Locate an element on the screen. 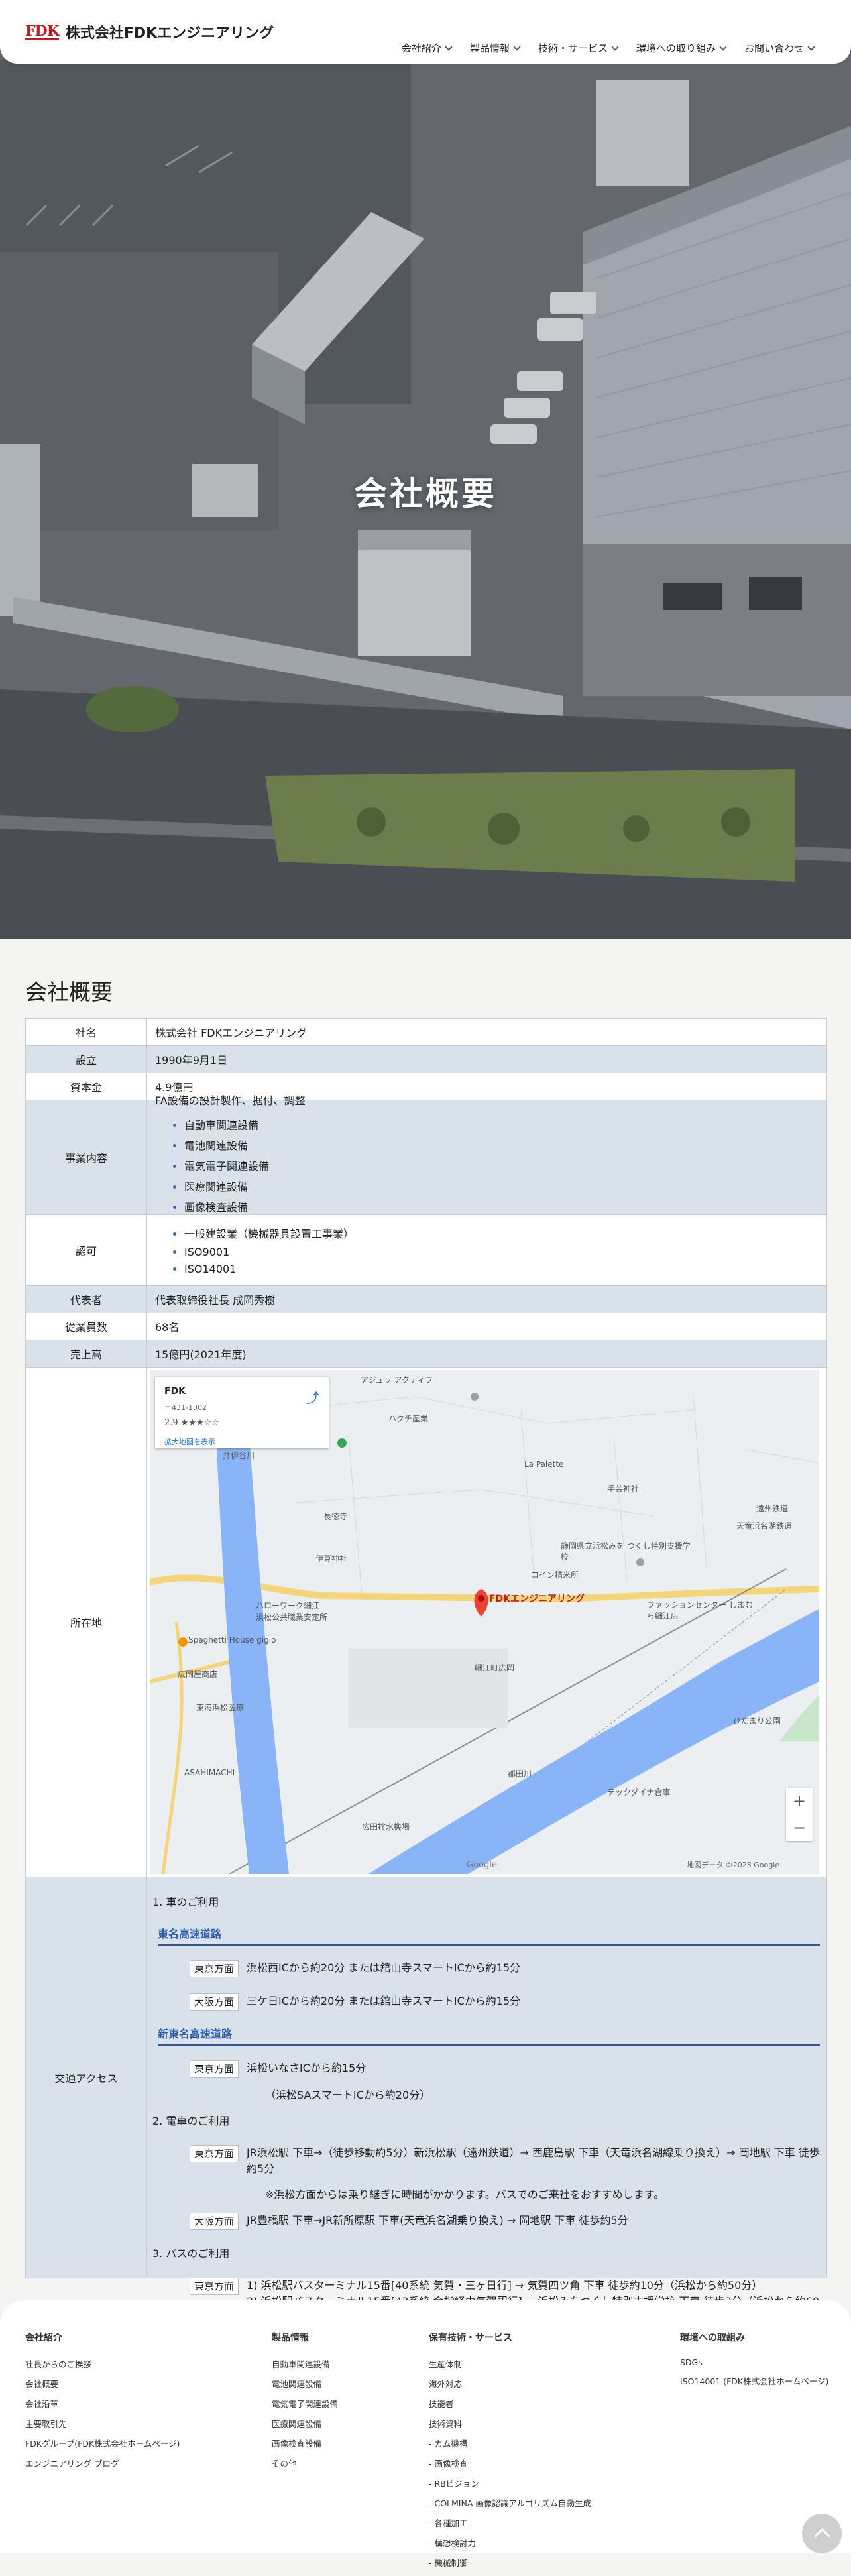  footer-link: - 各種加工 is located at coordinates (510, 2523).